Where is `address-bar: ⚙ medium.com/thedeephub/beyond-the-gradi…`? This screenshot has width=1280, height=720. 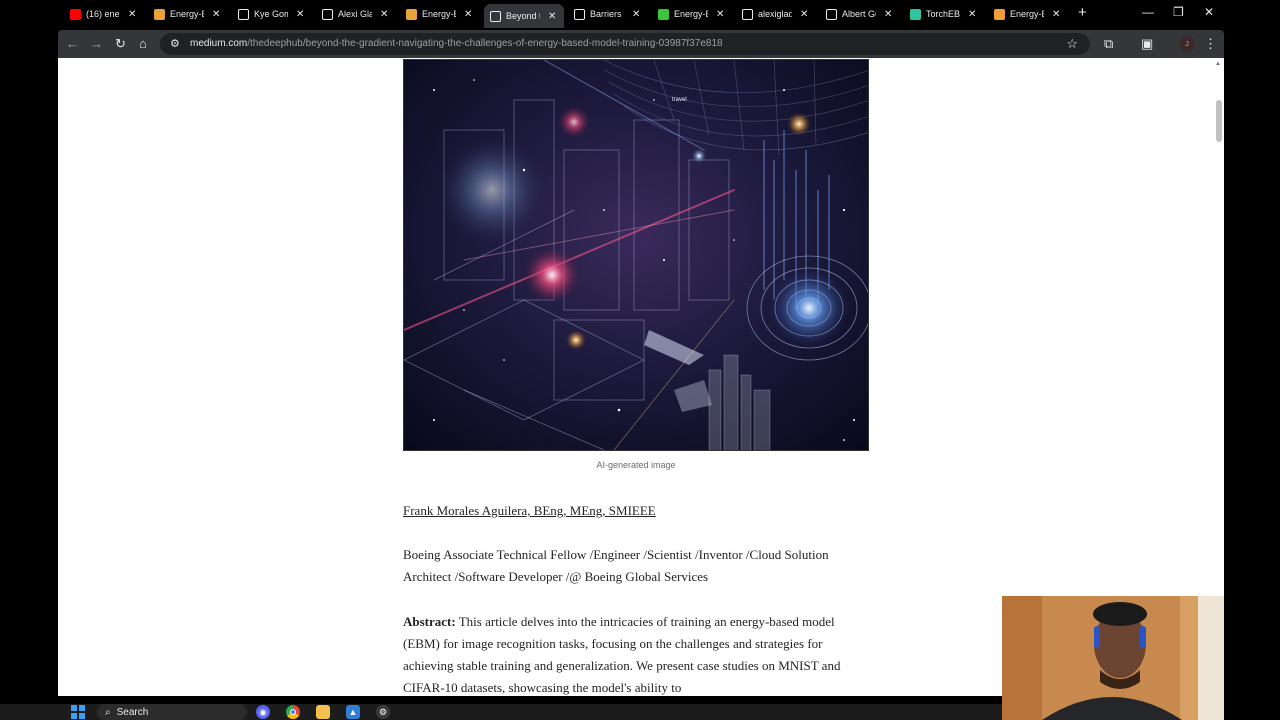 address-bar: ⚙ medium.com/thedeephub/beyond-the-gradi… is located at coordinates (625, 44).